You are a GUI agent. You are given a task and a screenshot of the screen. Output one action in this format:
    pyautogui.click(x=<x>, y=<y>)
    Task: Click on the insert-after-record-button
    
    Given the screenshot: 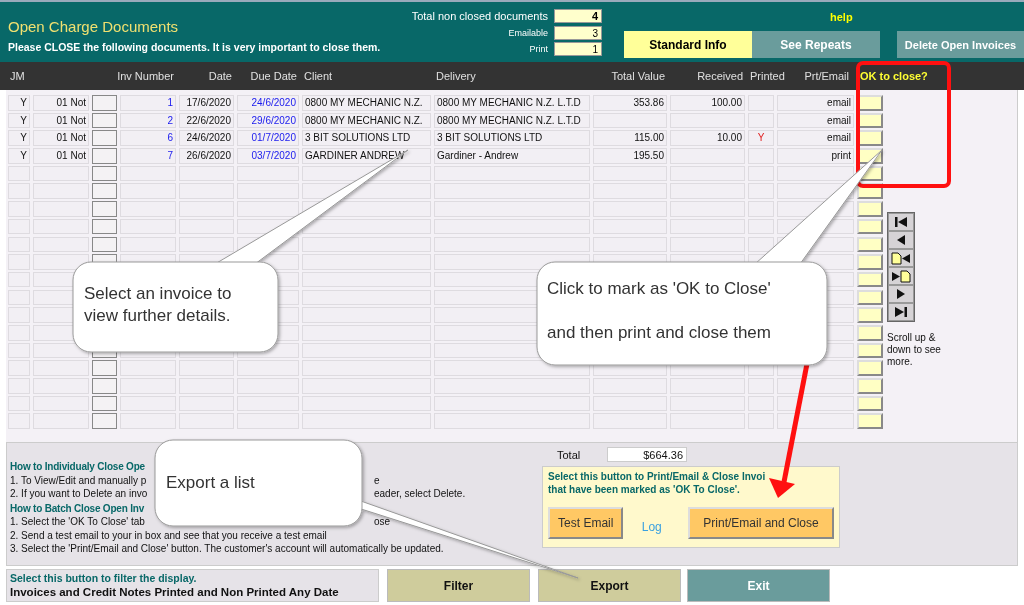 What is the action you would take?
    pyautogui.click(x=901, y=276)
    